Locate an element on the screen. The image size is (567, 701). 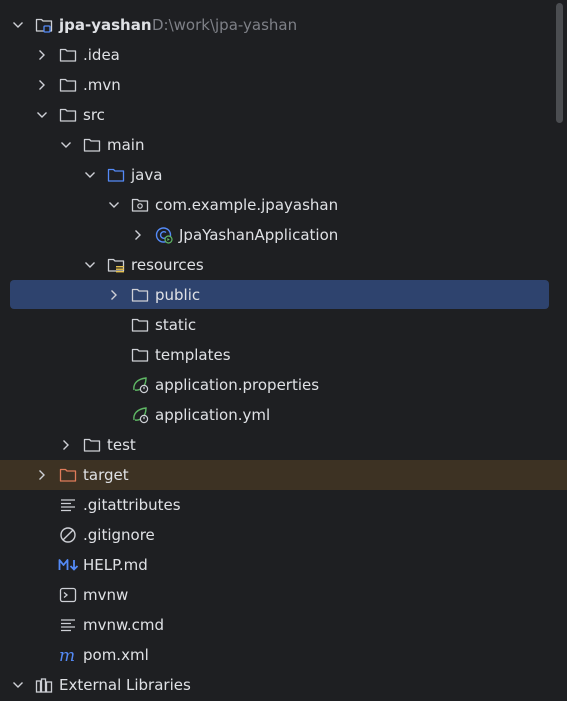
tree-row-public: public is located at coordinates (283, 295).